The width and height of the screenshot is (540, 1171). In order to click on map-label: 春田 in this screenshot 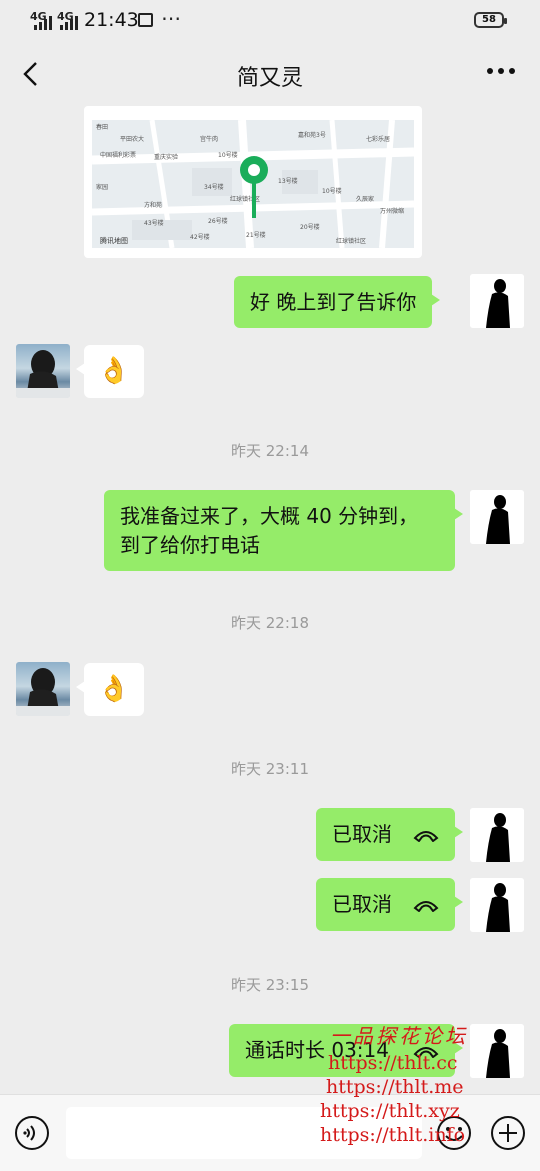, I will do `click(102, 127)`.